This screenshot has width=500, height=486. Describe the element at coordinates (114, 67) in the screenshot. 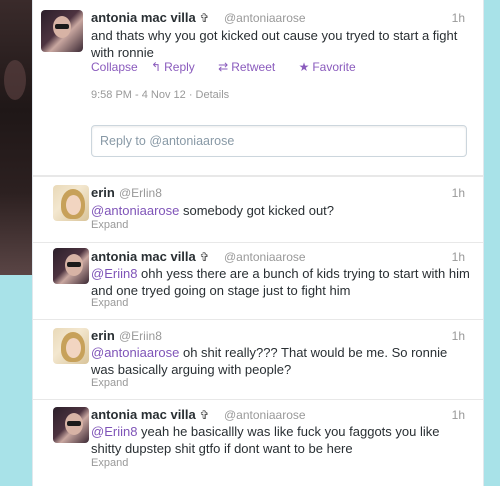

I see `collapse-link: Collapse` at that location.